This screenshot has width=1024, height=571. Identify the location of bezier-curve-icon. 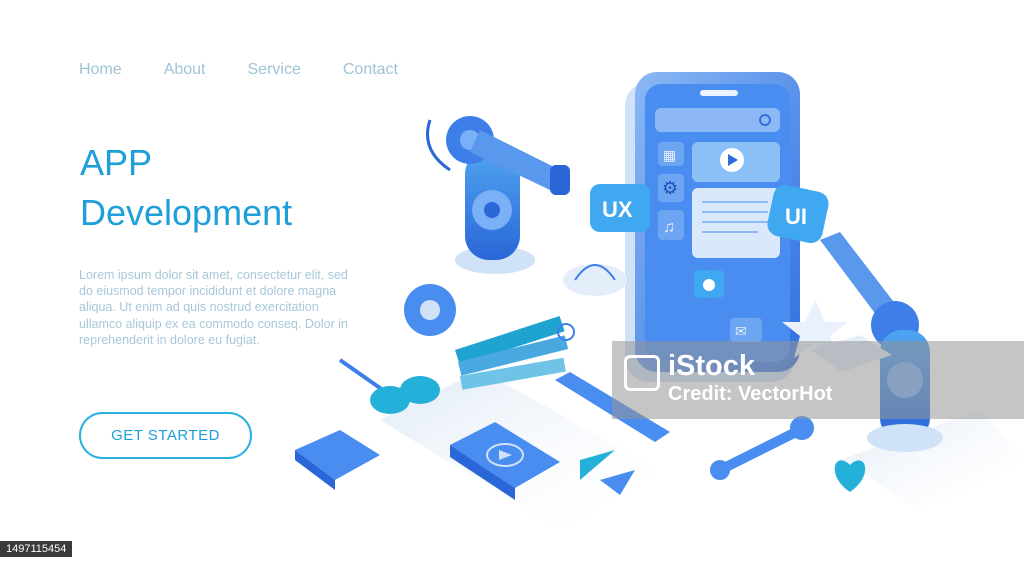
(595, 280).